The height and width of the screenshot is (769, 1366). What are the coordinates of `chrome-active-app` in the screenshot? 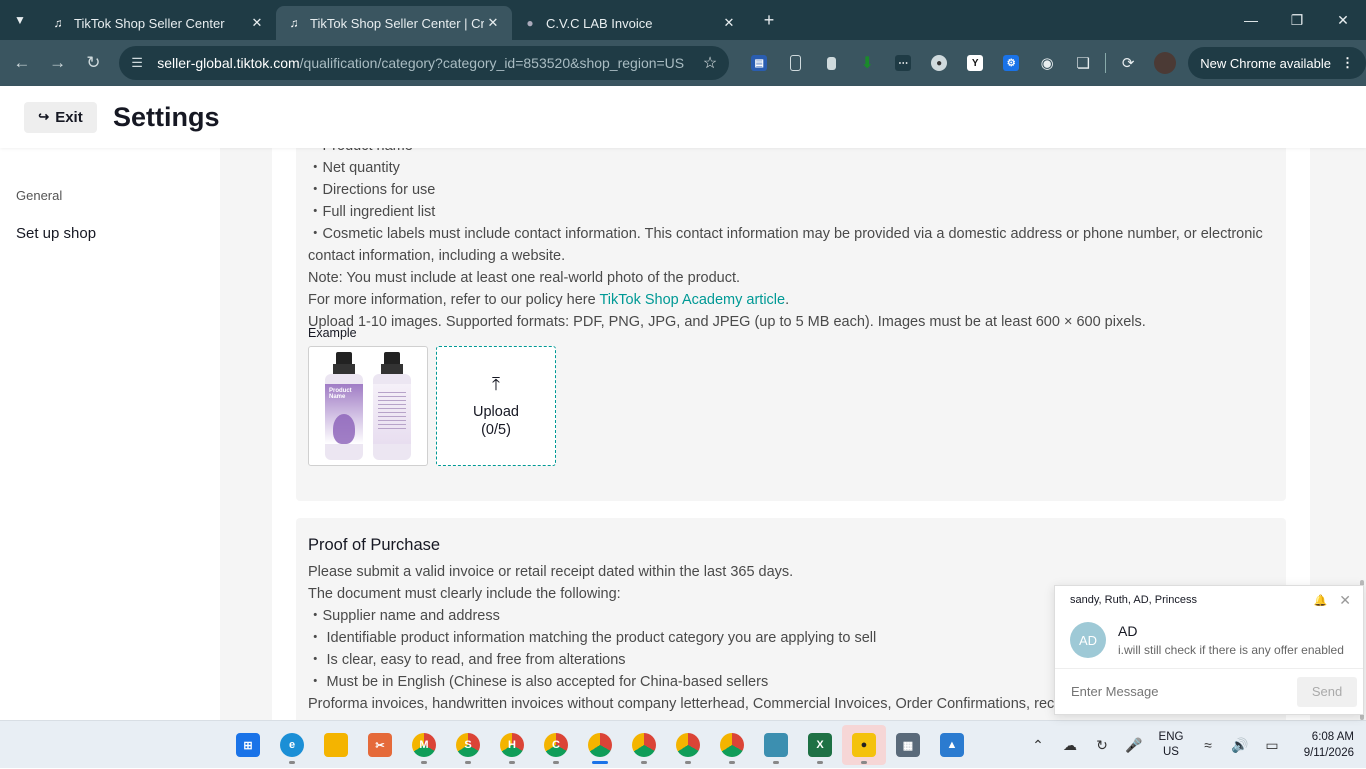 It's located at (600, 745).